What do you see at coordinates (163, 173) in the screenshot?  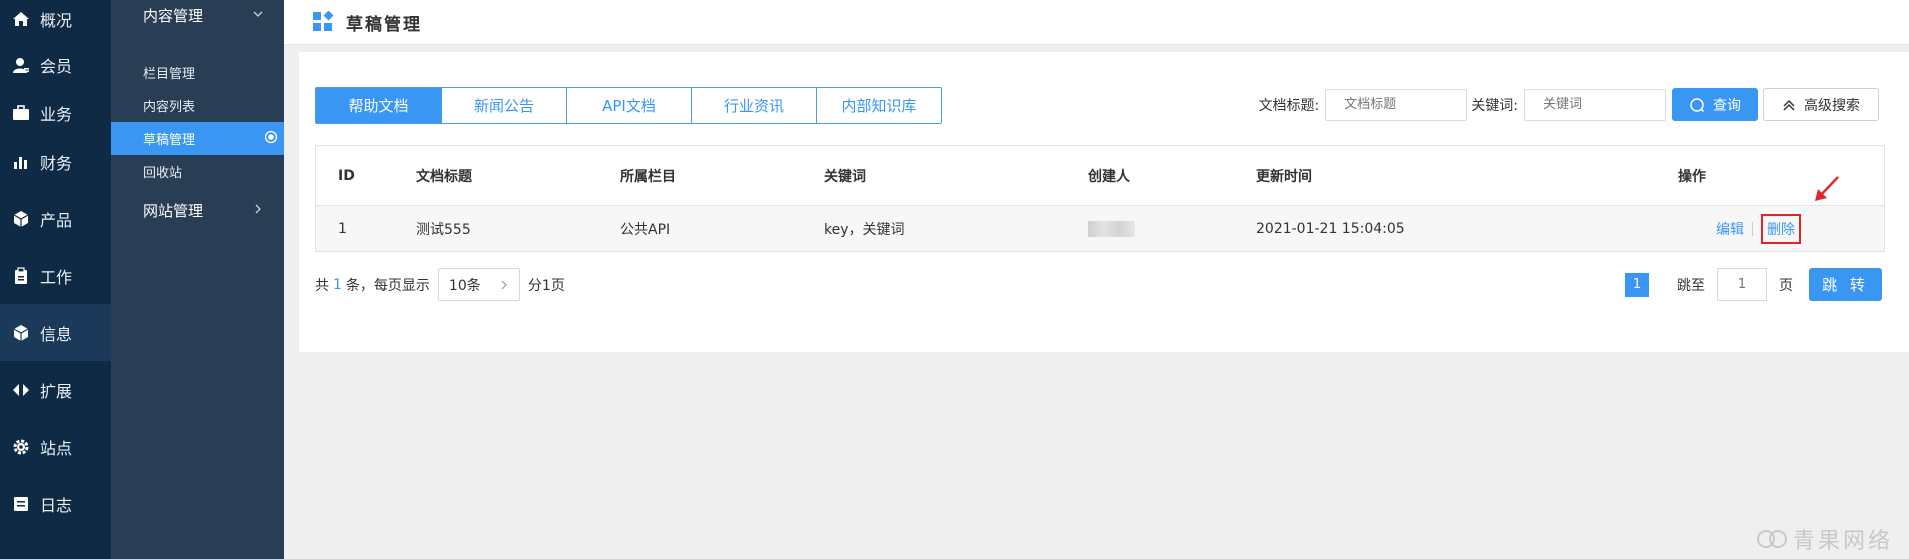 I see `nav-sub-label: 回收站` at bounding box center [163, 173].